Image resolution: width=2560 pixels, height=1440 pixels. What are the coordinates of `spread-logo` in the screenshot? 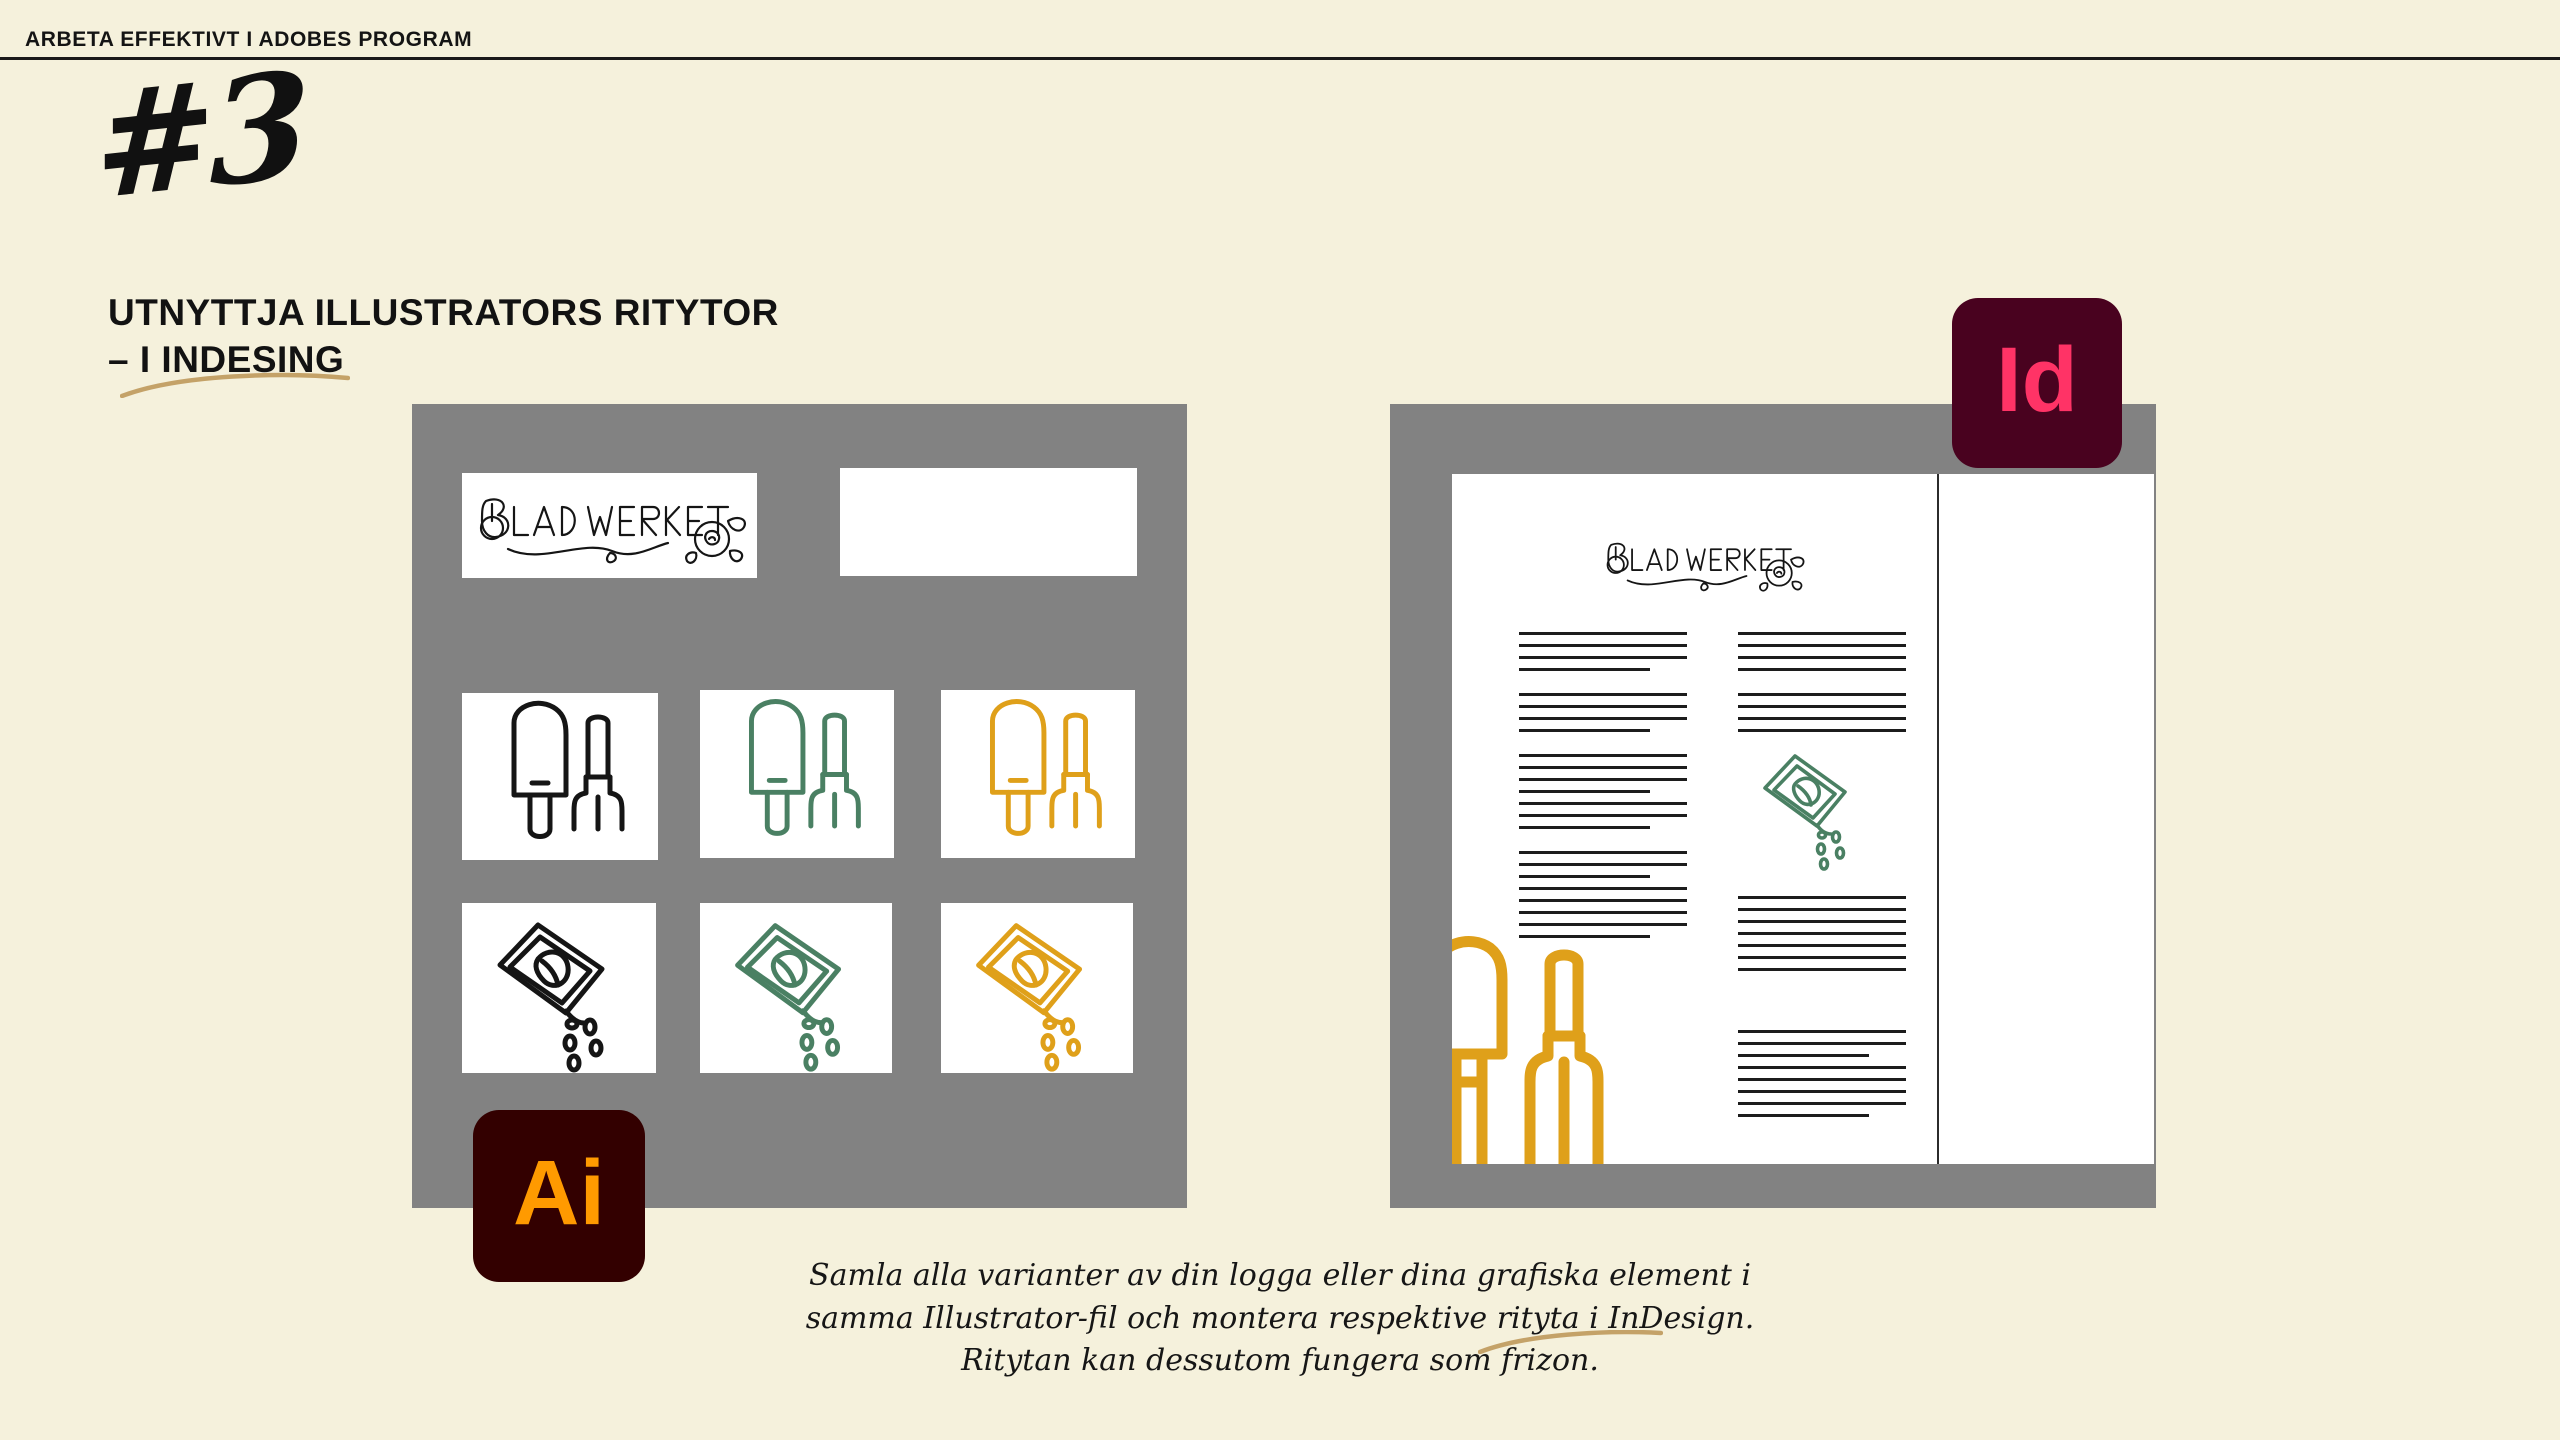 It's located at (1703, 563).